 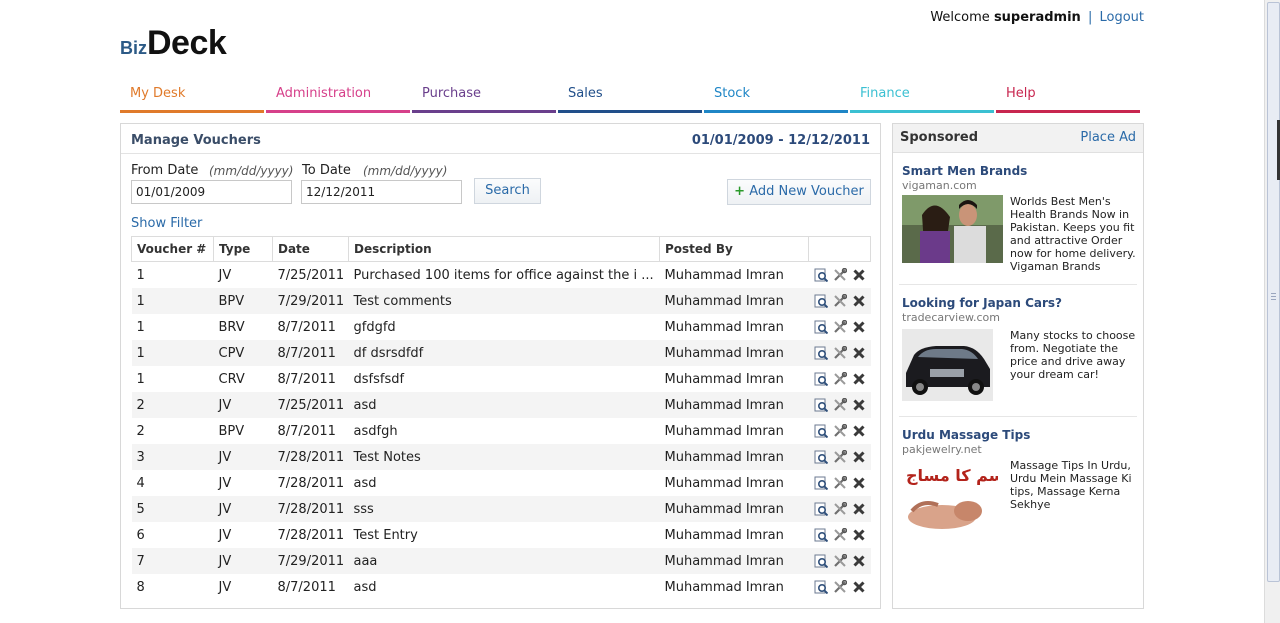 I want to click on nav-tab-underline, so click(x=630, y=111).